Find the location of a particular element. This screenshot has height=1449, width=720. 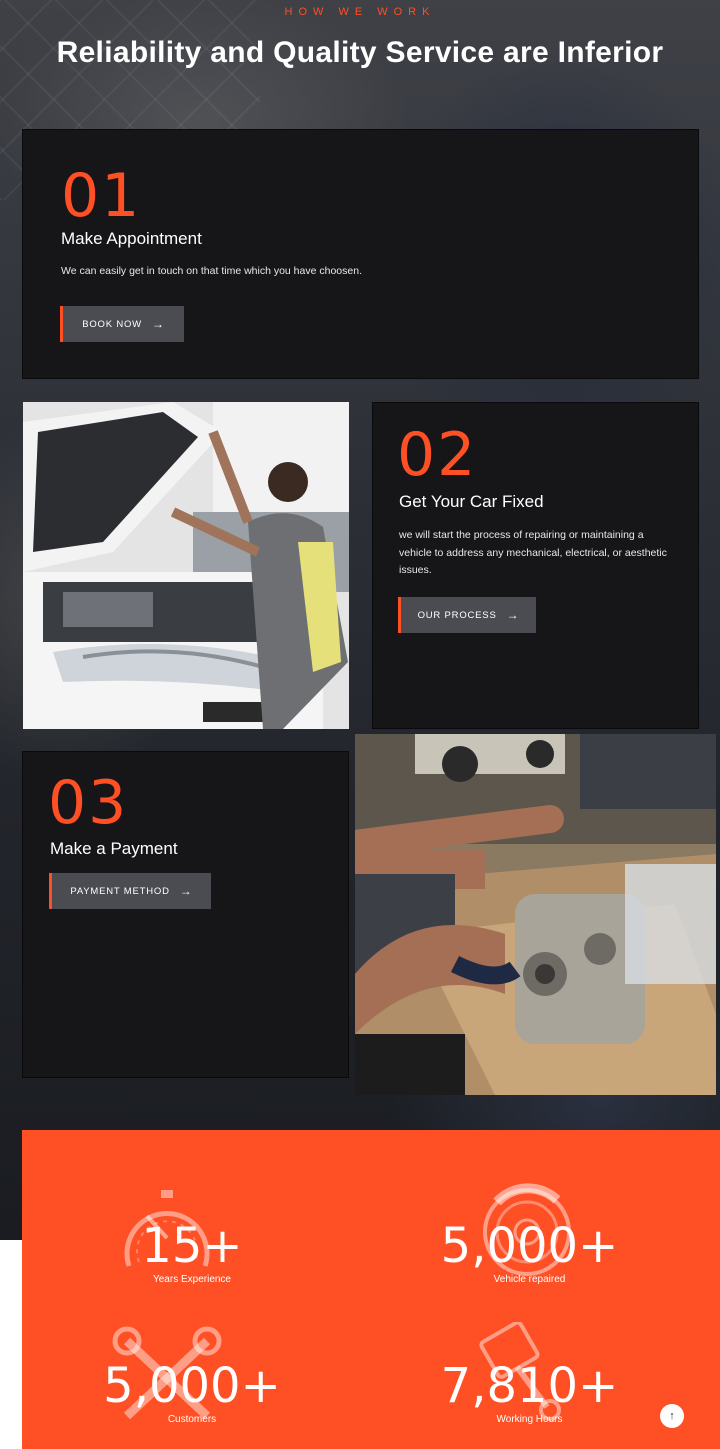

stat-vehicle-repaired: 5,000+ Vehicle repaired is located at coordinates (529, 1235).